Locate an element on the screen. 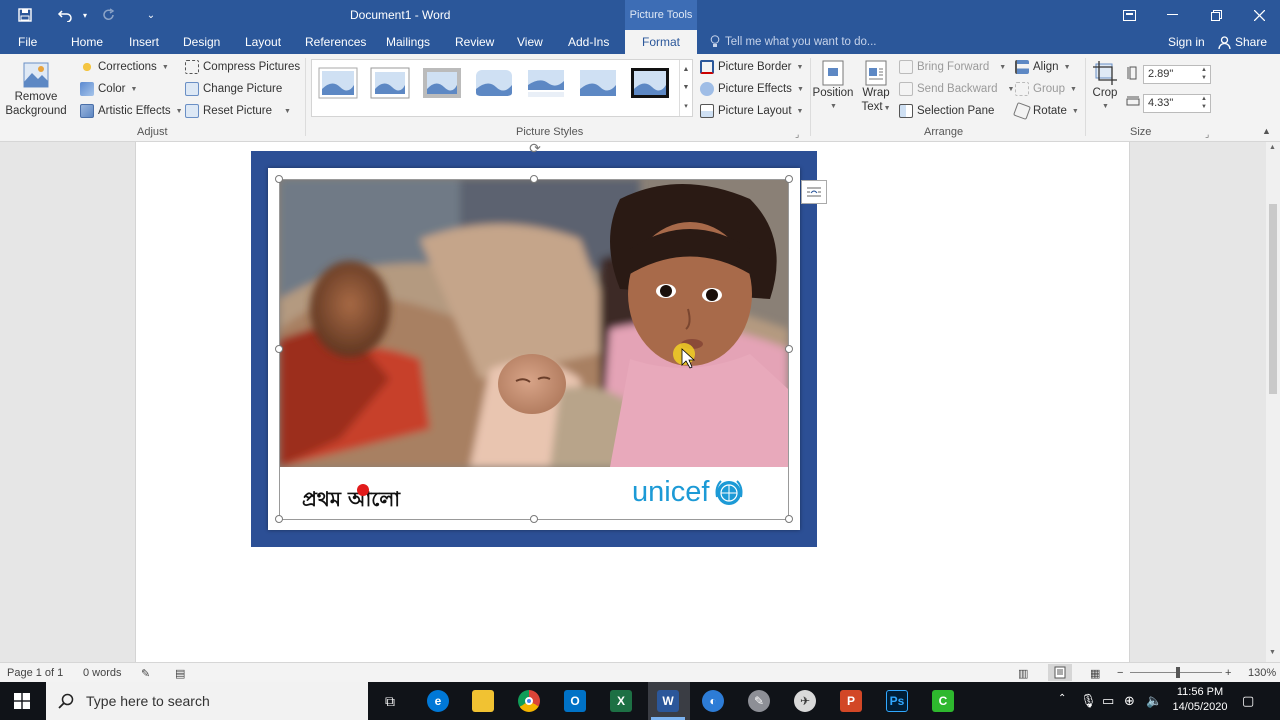  picture-effects-button: Picture Effects ▼ is located at coordinates (752, 89).